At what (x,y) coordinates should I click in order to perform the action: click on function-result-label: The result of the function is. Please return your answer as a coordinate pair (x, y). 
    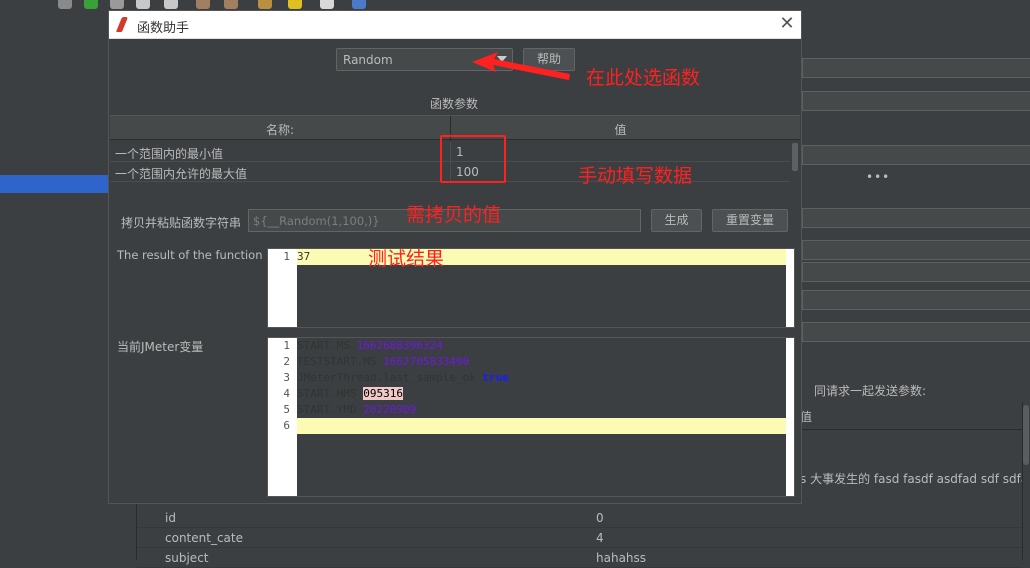
    Looking at the image, I should click on (196, 255).